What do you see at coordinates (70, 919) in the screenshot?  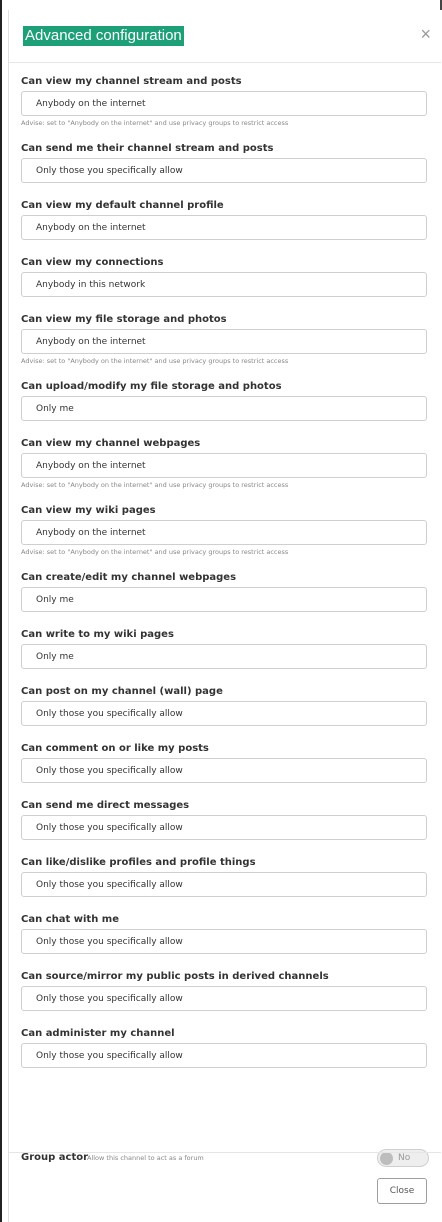 I see `permission-label: Can chat with me` at bounding box center [70, 919].